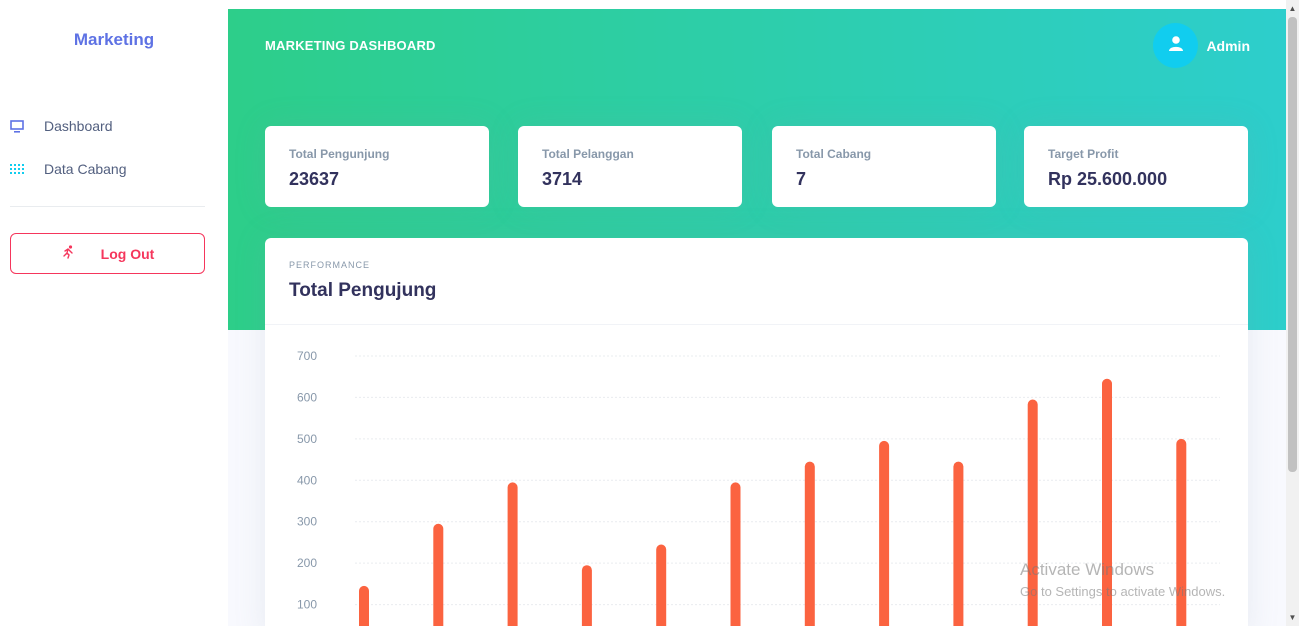 The height and width of the screenshot is (626, 1299). What do you see at coordinates (1123, 591) in the screenshot?
I see `watermark-line2: Go to Settings to activate Windows.` at bounding box center [1123, 591].